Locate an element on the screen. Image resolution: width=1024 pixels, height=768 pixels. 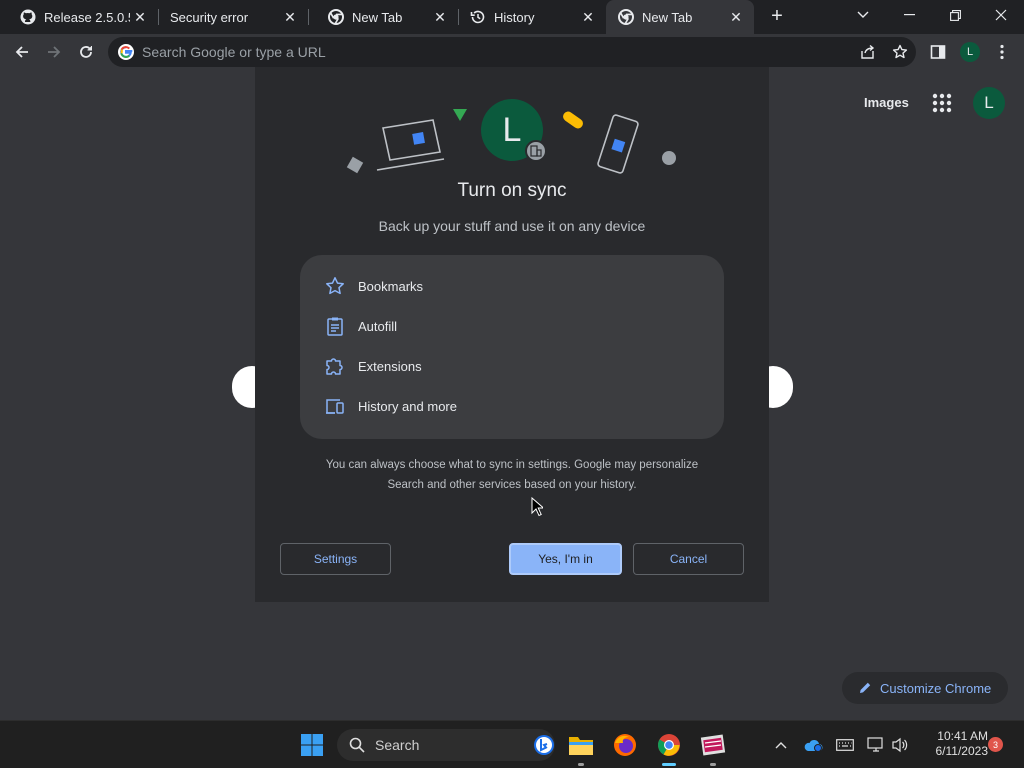
side-panel-icon is located at coordinates (938, 52).